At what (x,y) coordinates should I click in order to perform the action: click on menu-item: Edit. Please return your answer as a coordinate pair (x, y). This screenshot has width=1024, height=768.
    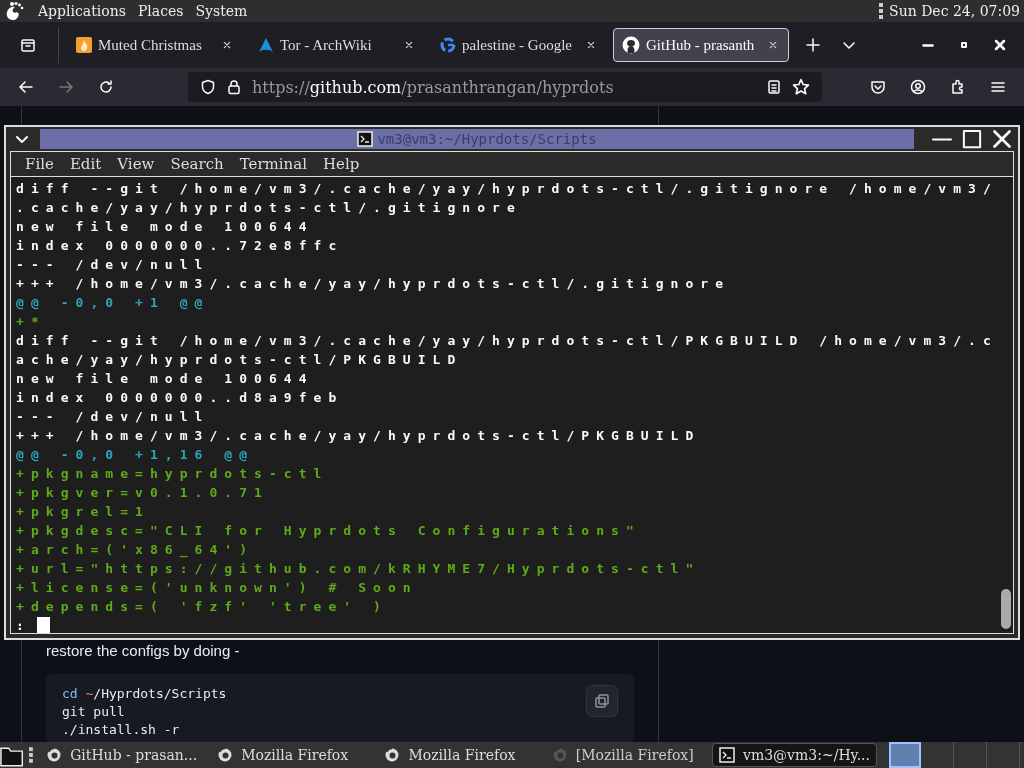
    Looking at the image, I should click on (85, 164).